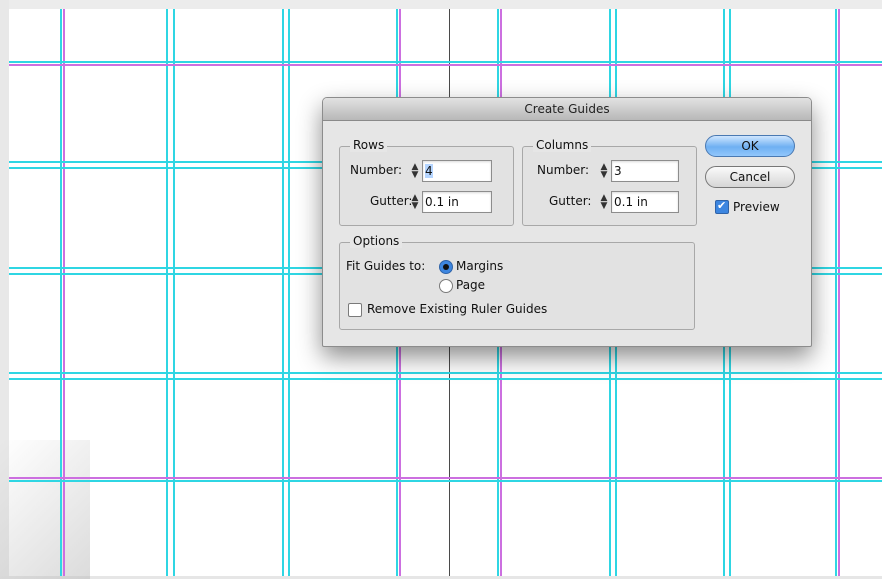  I want to click on fit-page-label: Page, so click(470, 285).